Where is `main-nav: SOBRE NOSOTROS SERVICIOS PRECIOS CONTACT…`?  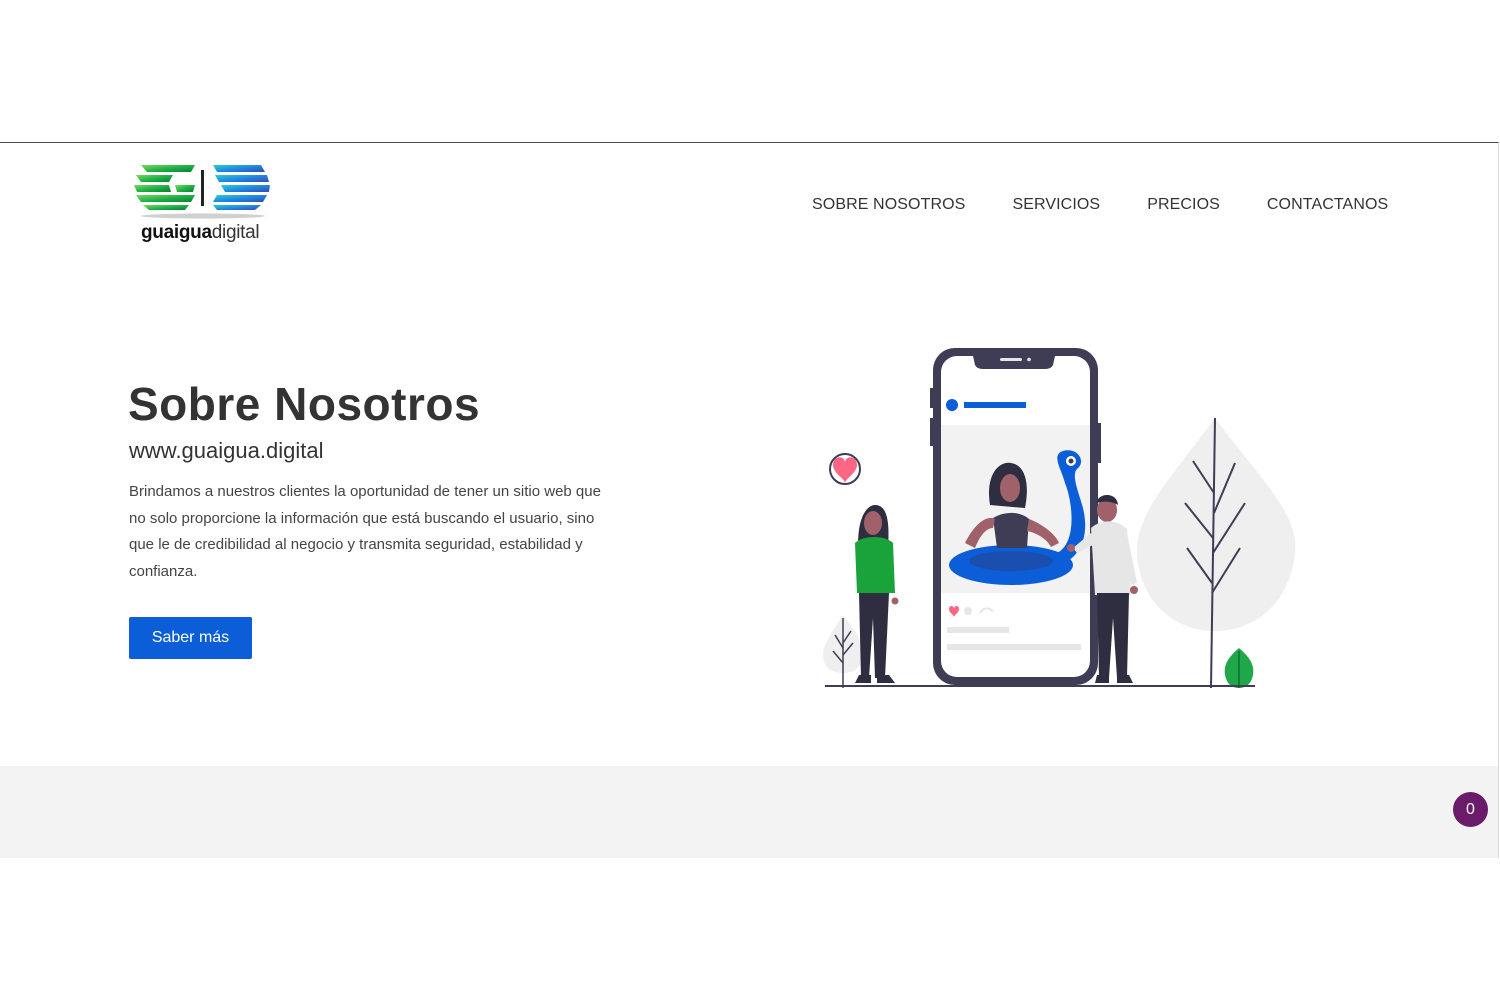
main-nav: SOBRE NOSOTROS SERVICIOS PRECIOS CONTACT… is located at coordinates (1123, 205).